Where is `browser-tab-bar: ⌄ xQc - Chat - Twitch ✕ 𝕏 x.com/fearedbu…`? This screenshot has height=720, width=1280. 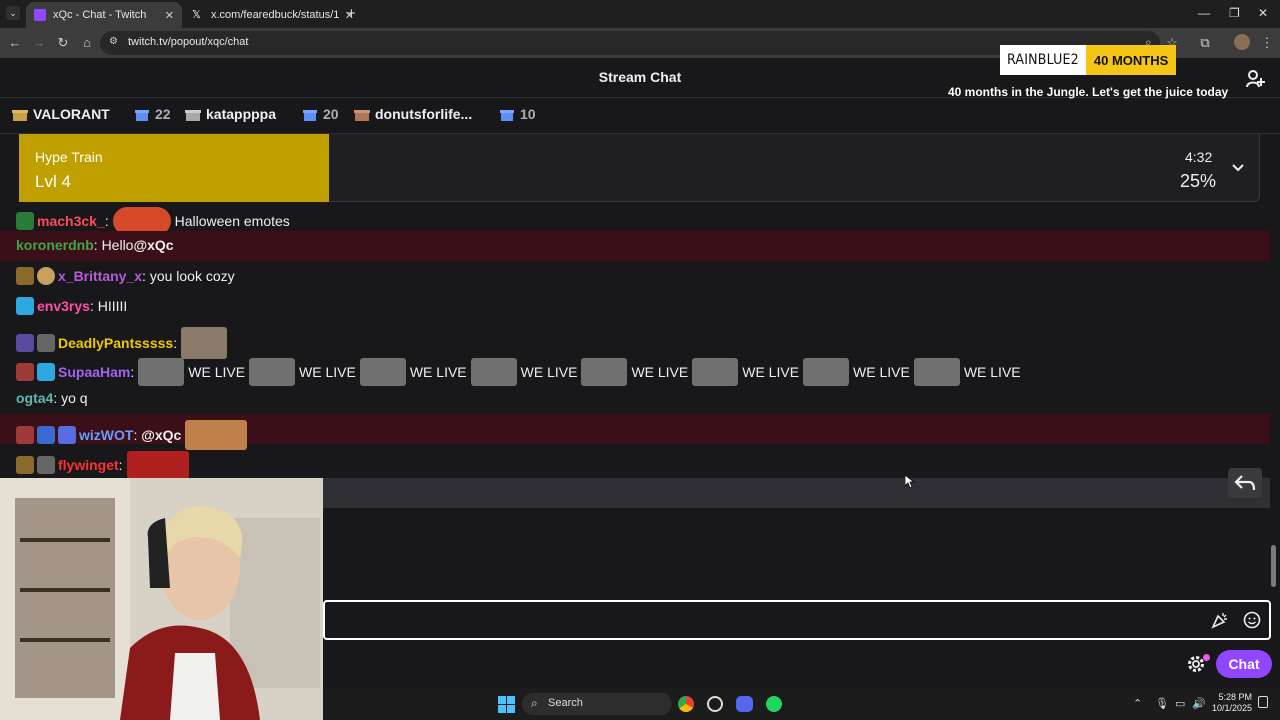 browser-tab-bar: ⌄ xQc - Chat - Twitch ✕ 𝕏 x.com/fearedbu… is located at coordinates (640, 14).